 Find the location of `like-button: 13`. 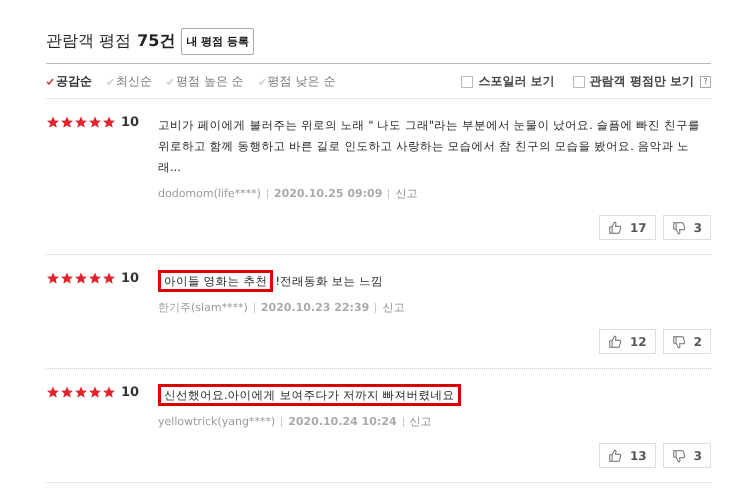

like-button: 13 is located at coordinates (627, 455).